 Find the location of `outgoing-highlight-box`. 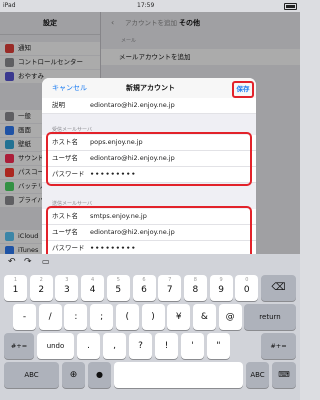

outgoing-highlight-box is located at coordinates (149, 230).